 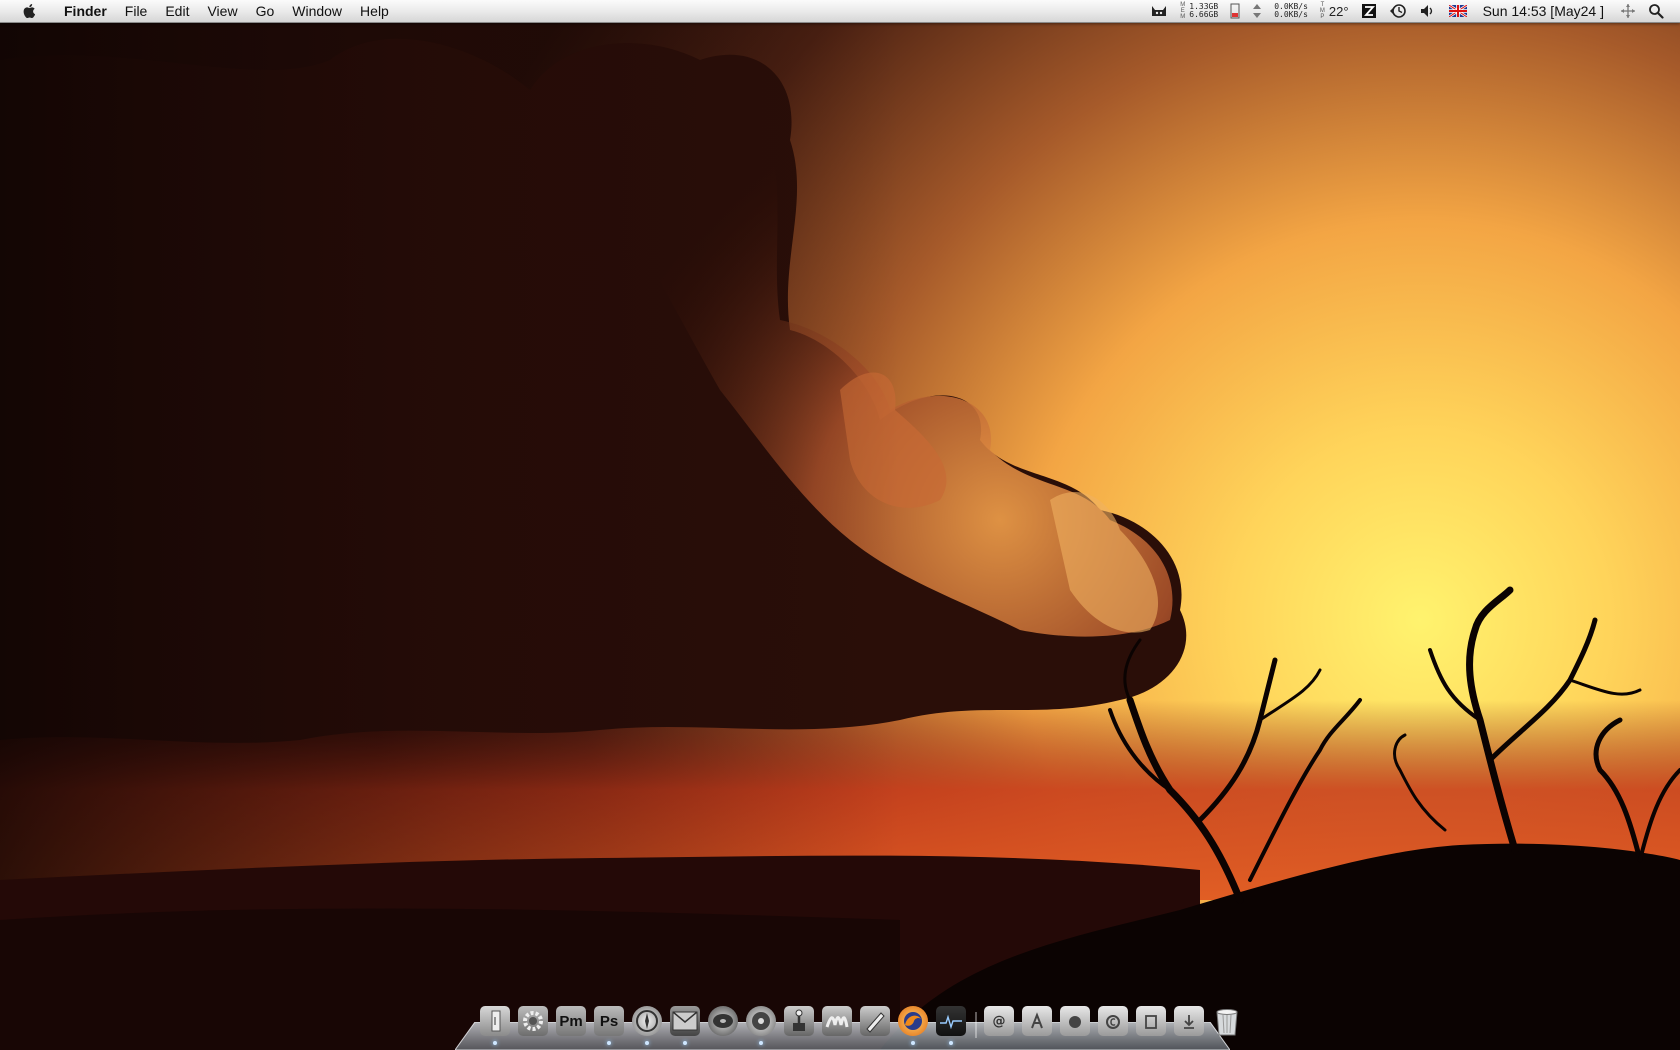 I want to click on menu-file: File, so click(x=136, y=11).